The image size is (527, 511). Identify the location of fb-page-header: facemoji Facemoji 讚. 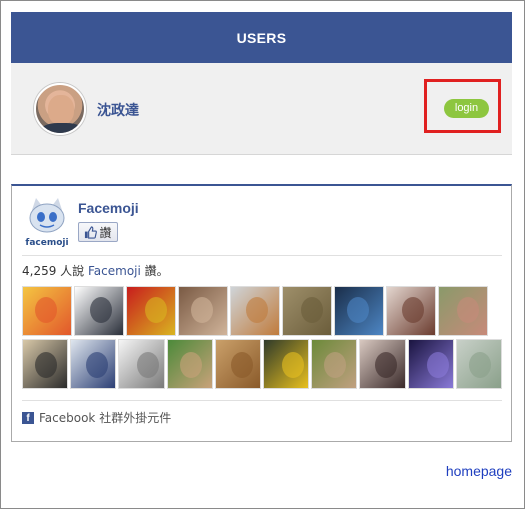
(262, 225).